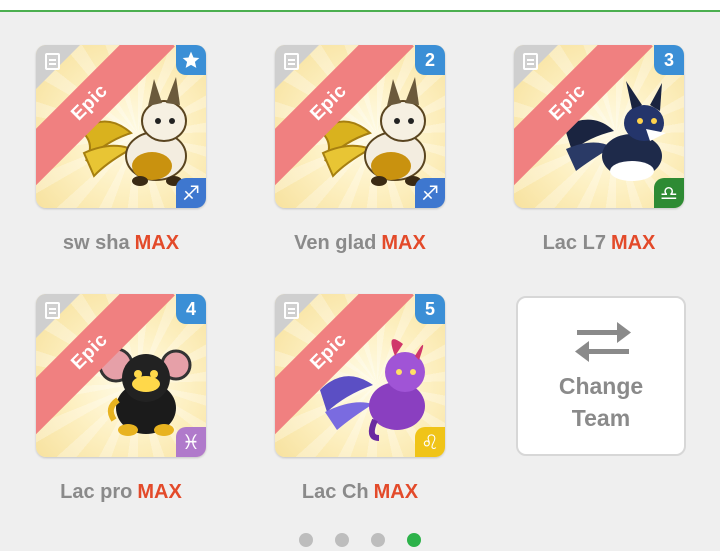 This screenshot has height=551, width=720. What do you see at coordinates (603, 342) in the screenshot?
I see `swap-arrows-icon` at bounding box center [603, 342].